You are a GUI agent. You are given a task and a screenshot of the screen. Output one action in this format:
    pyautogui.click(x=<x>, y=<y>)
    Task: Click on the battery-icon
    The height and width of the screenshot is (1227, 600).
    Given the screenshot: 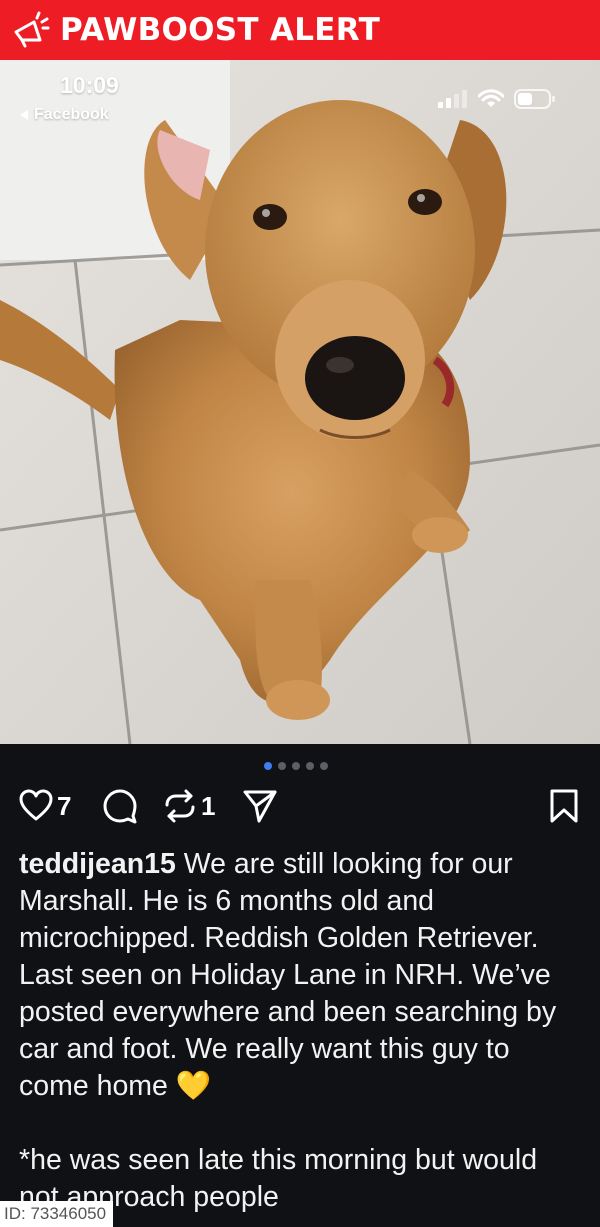 What is the action you would take?
    pyautogui.click(x=534, y=99)
    